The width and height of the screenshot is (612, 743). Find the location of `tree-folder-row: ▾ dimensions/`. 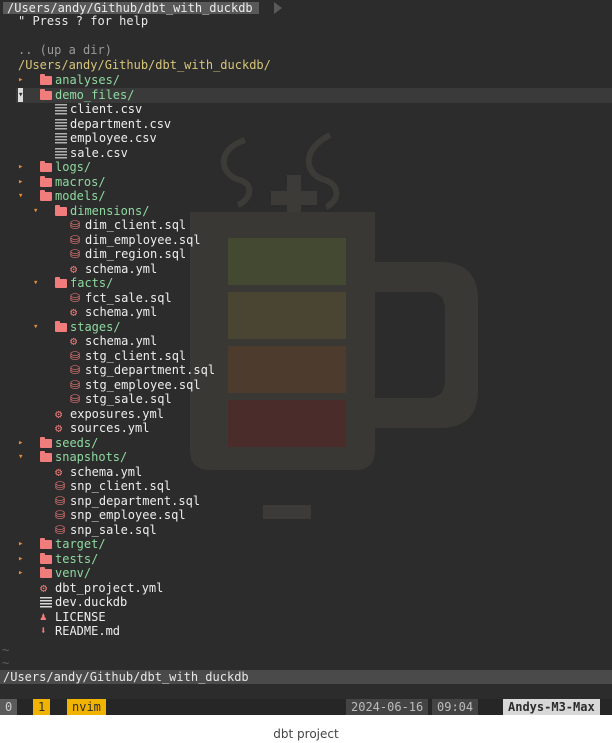

tree-folder-row: ▾ dimensions/ is located at coordinates (306, 211).